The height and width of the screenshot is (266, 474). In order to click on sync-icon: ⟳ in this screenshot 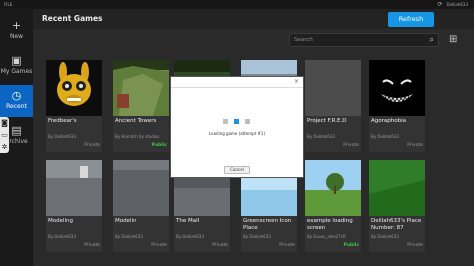, I will do `click(439, 4)`.